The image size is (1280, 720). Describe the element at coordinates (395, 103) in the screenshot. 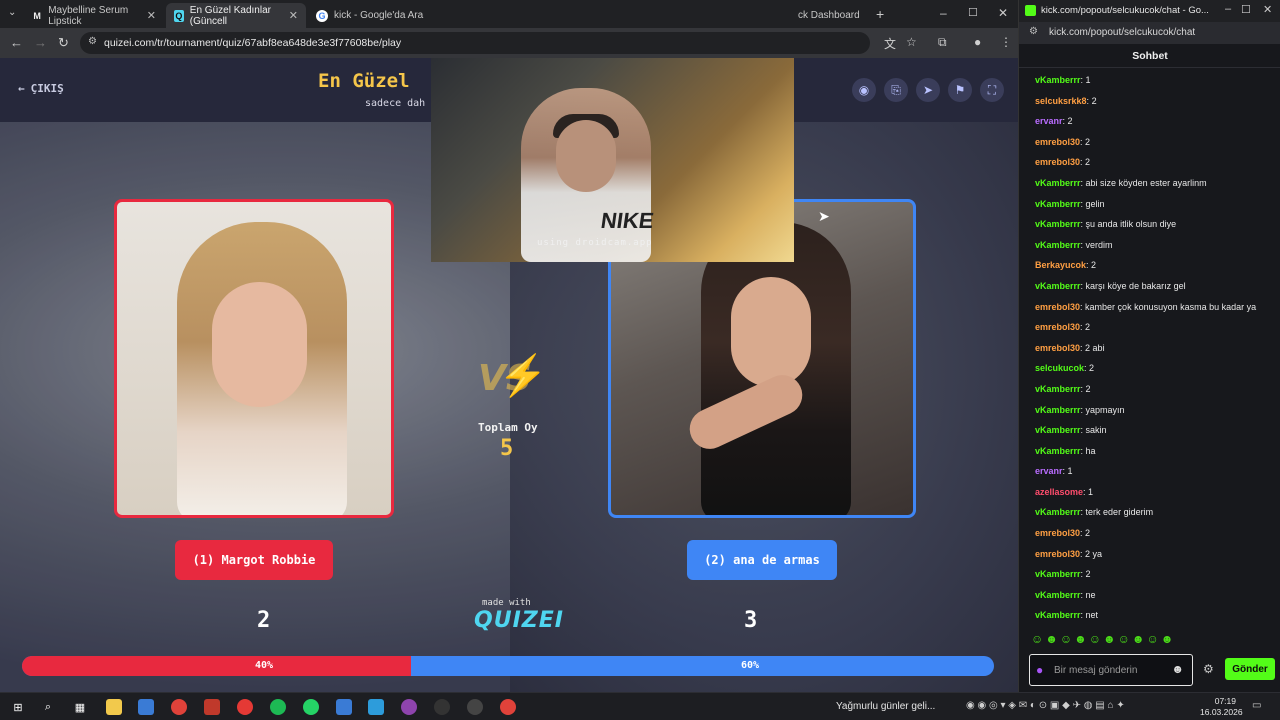

I see `quiz-subtitle: sadece dah` at that location.